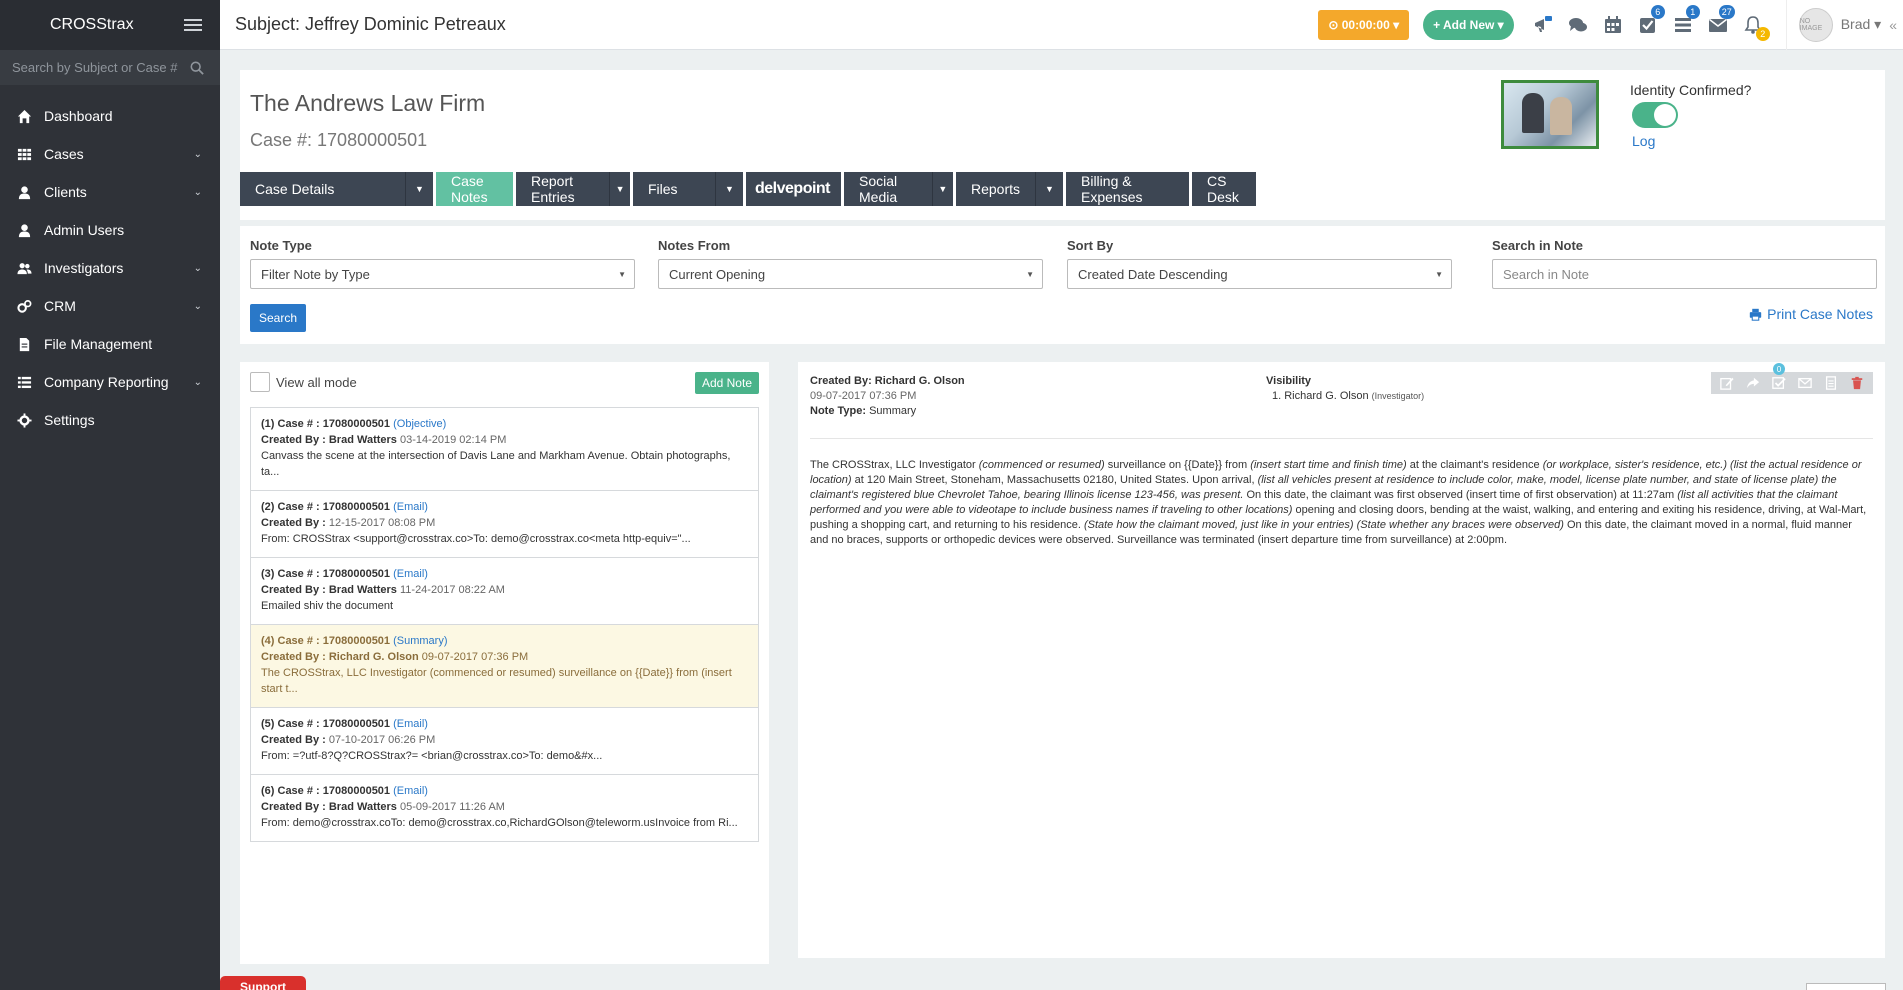 This screenshot has width=1903, height=990. What do you see at coordinates (336, 189) in the screenshot?
I see `tab-case-details: Case Details ▼` at bounding box center [336, 189].